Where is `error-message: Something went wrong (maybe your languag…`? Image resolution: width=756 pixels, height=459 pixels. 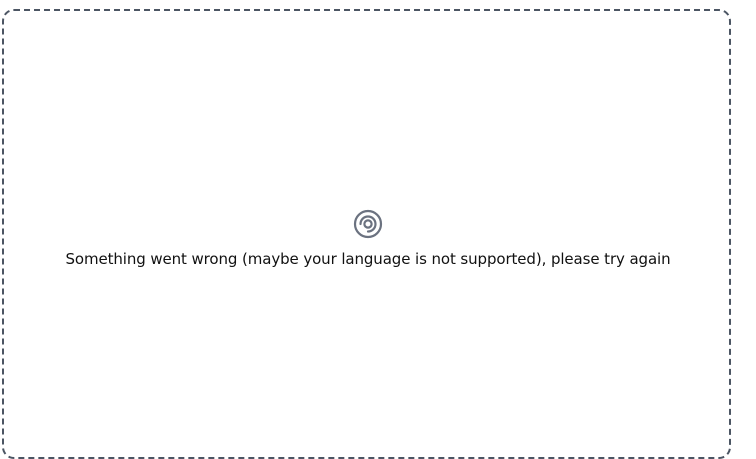
error-message: Something went wrong (maybe your languag… is located at coordinates (368, 259).